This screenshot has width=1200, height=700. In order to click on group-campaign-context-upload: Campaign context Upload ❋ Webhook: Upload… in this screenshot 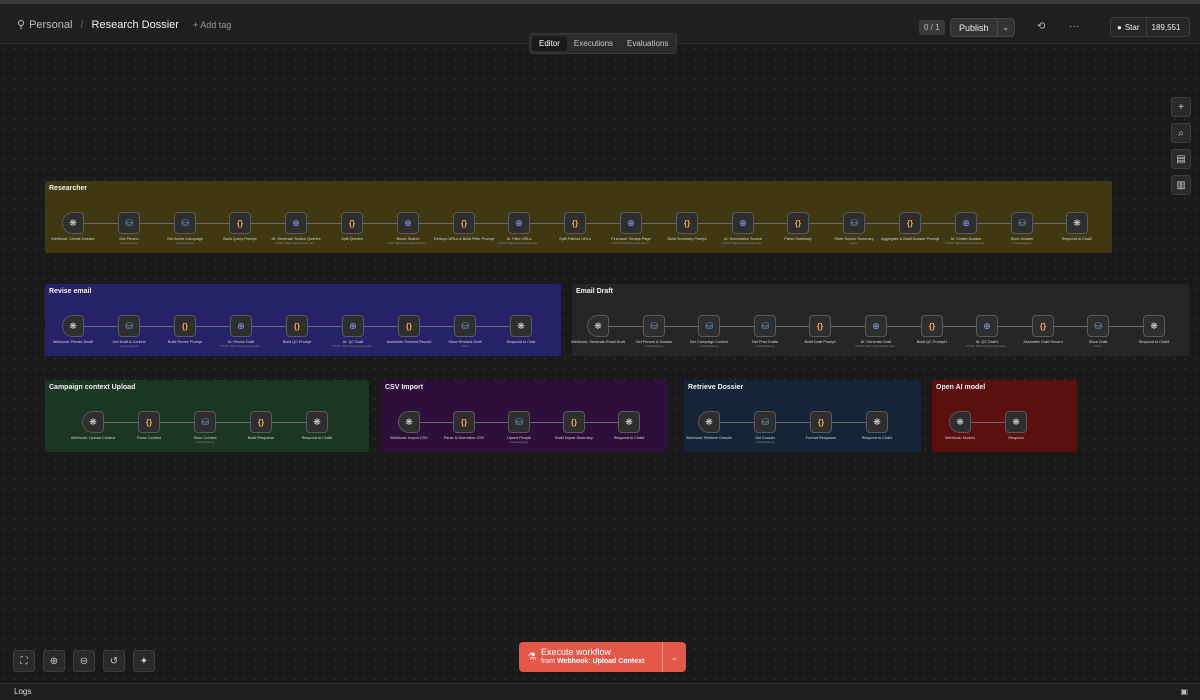, I will do `click(207, 416)`.